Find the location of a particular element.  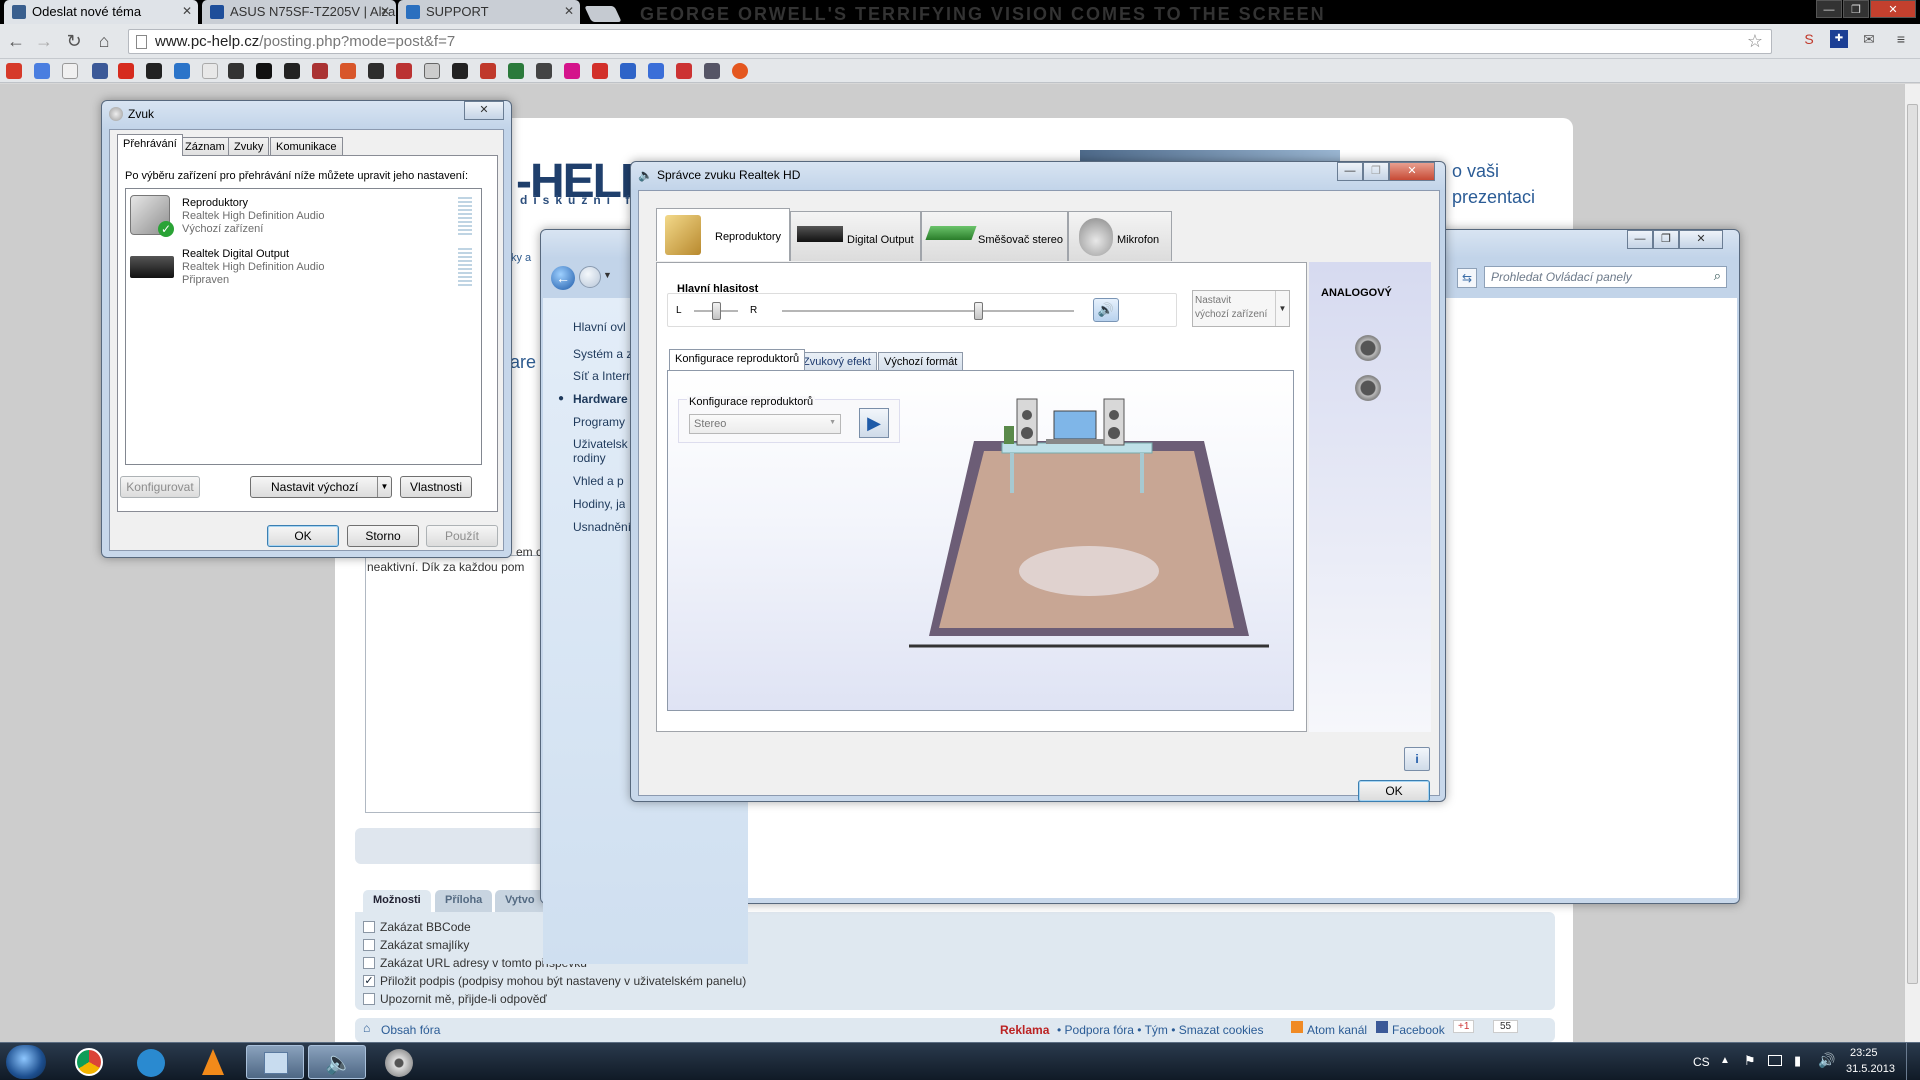

set-default-button: Nastavit výchozí ▼ is located at coordinates (321, 487).